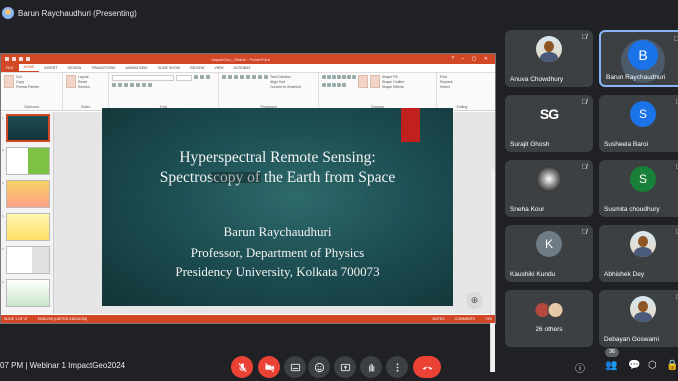 This screenshot has height=381, width=678. I want to click on participant-tile: 🎙̸ SG Surajit Ghosh, so click(549, 123).